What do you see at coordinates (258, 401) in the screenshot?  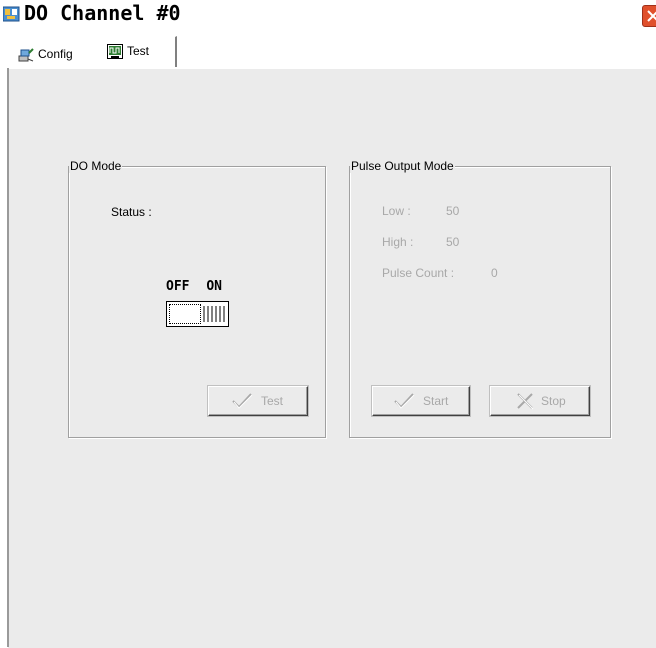 I see `test-button: Test` at bounding box center [258, 401].